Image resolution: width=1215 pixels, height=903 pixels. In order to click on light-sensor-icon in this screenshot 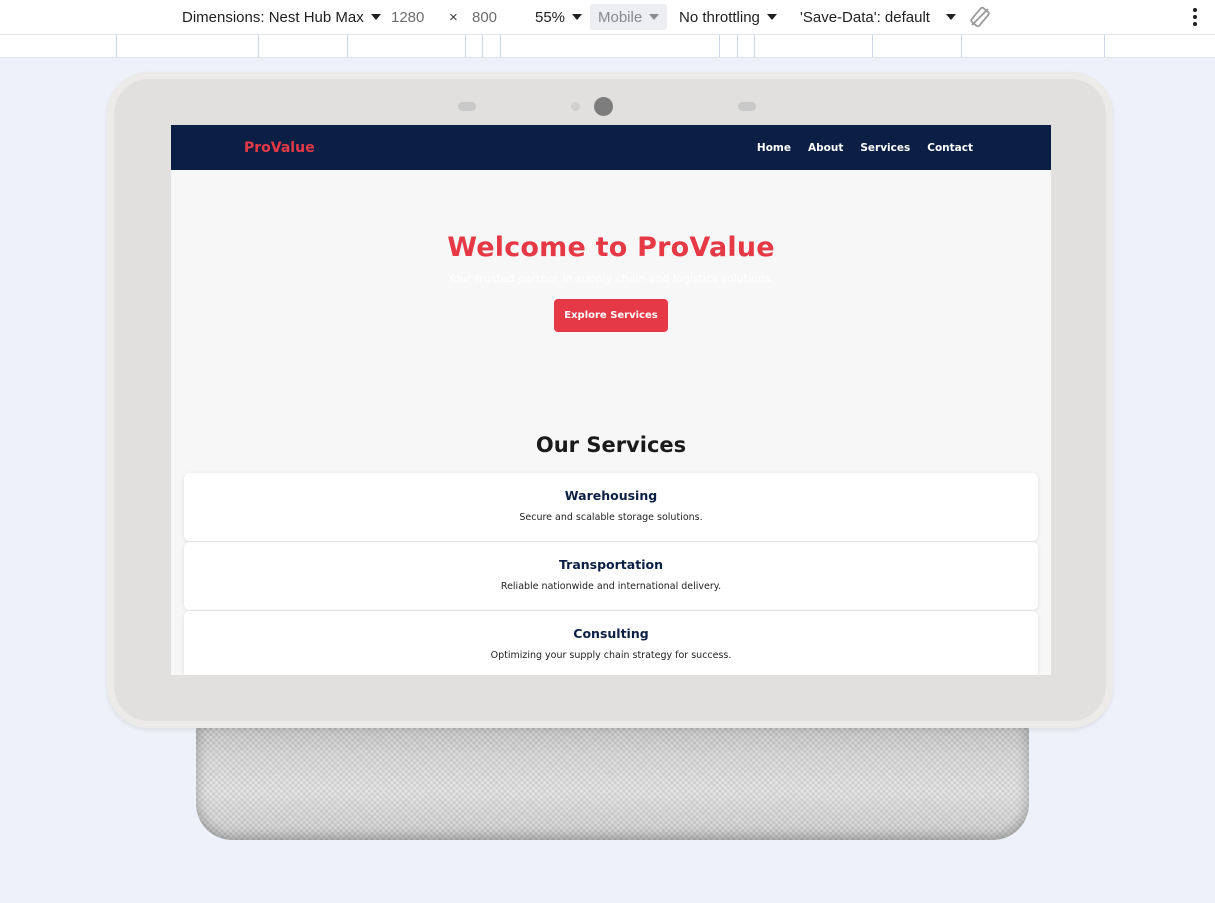, I will do `click(575, 106)`.